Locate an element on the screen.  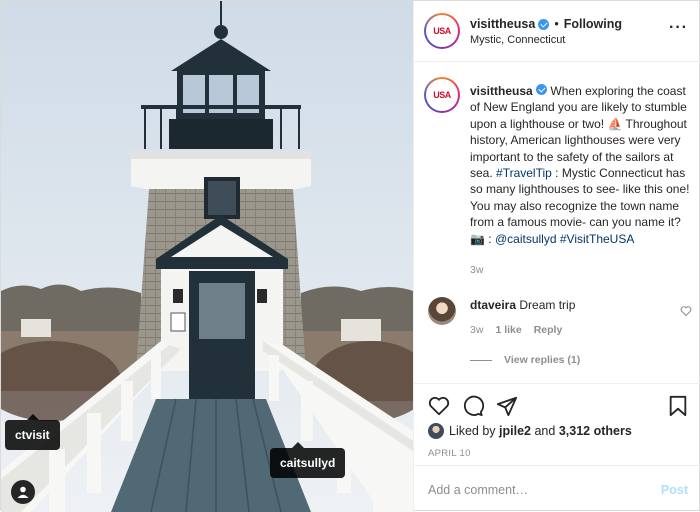
bookmark-icon is located at coordinates (678, 406).